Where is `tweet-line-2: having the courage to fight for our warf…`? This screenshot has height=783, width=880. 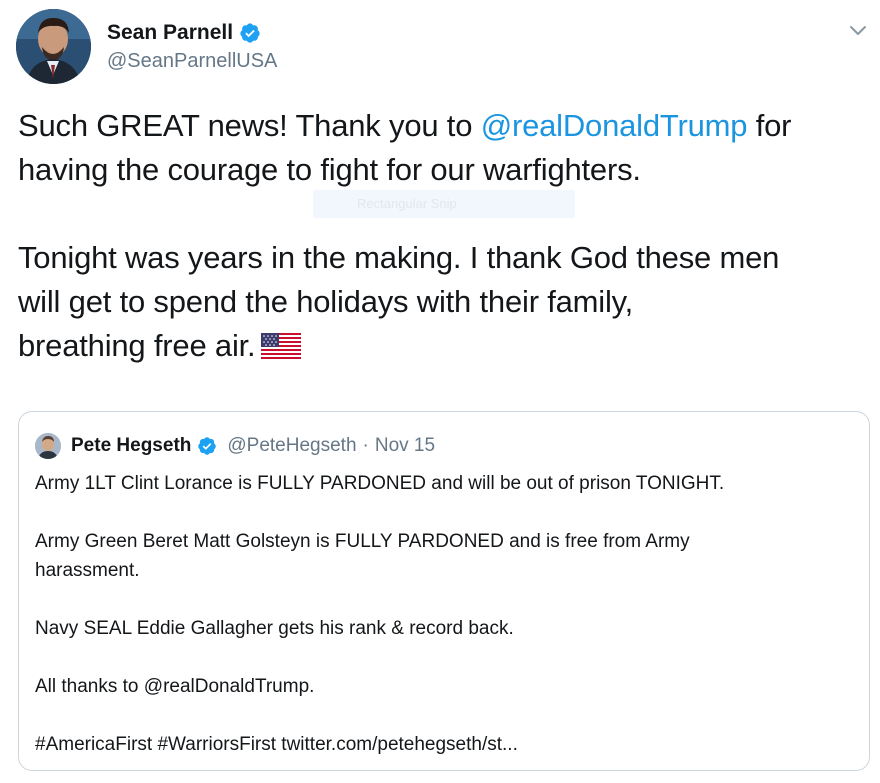
tweet-line-2: having the courage to fight for our warf… is located at coordinates (329, 169).